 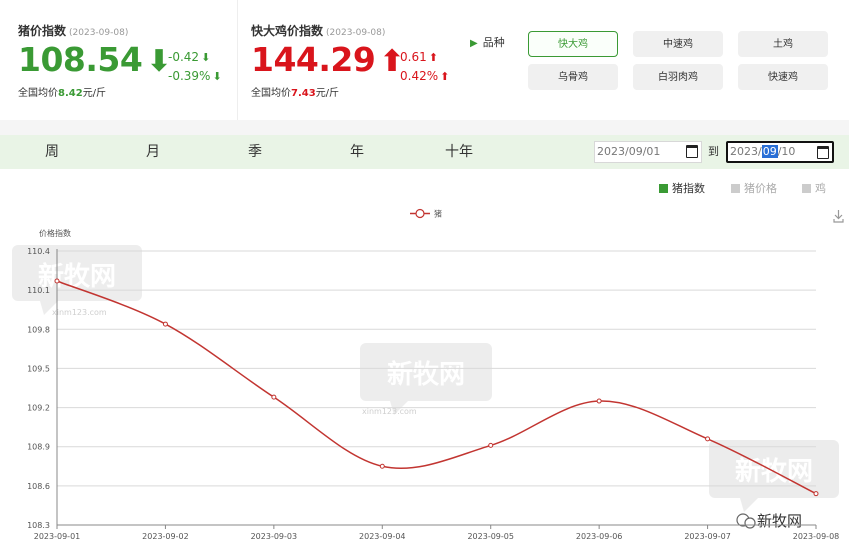 I want to click on variety-label-row: ▶ 品种, so click(x=487, y=42).